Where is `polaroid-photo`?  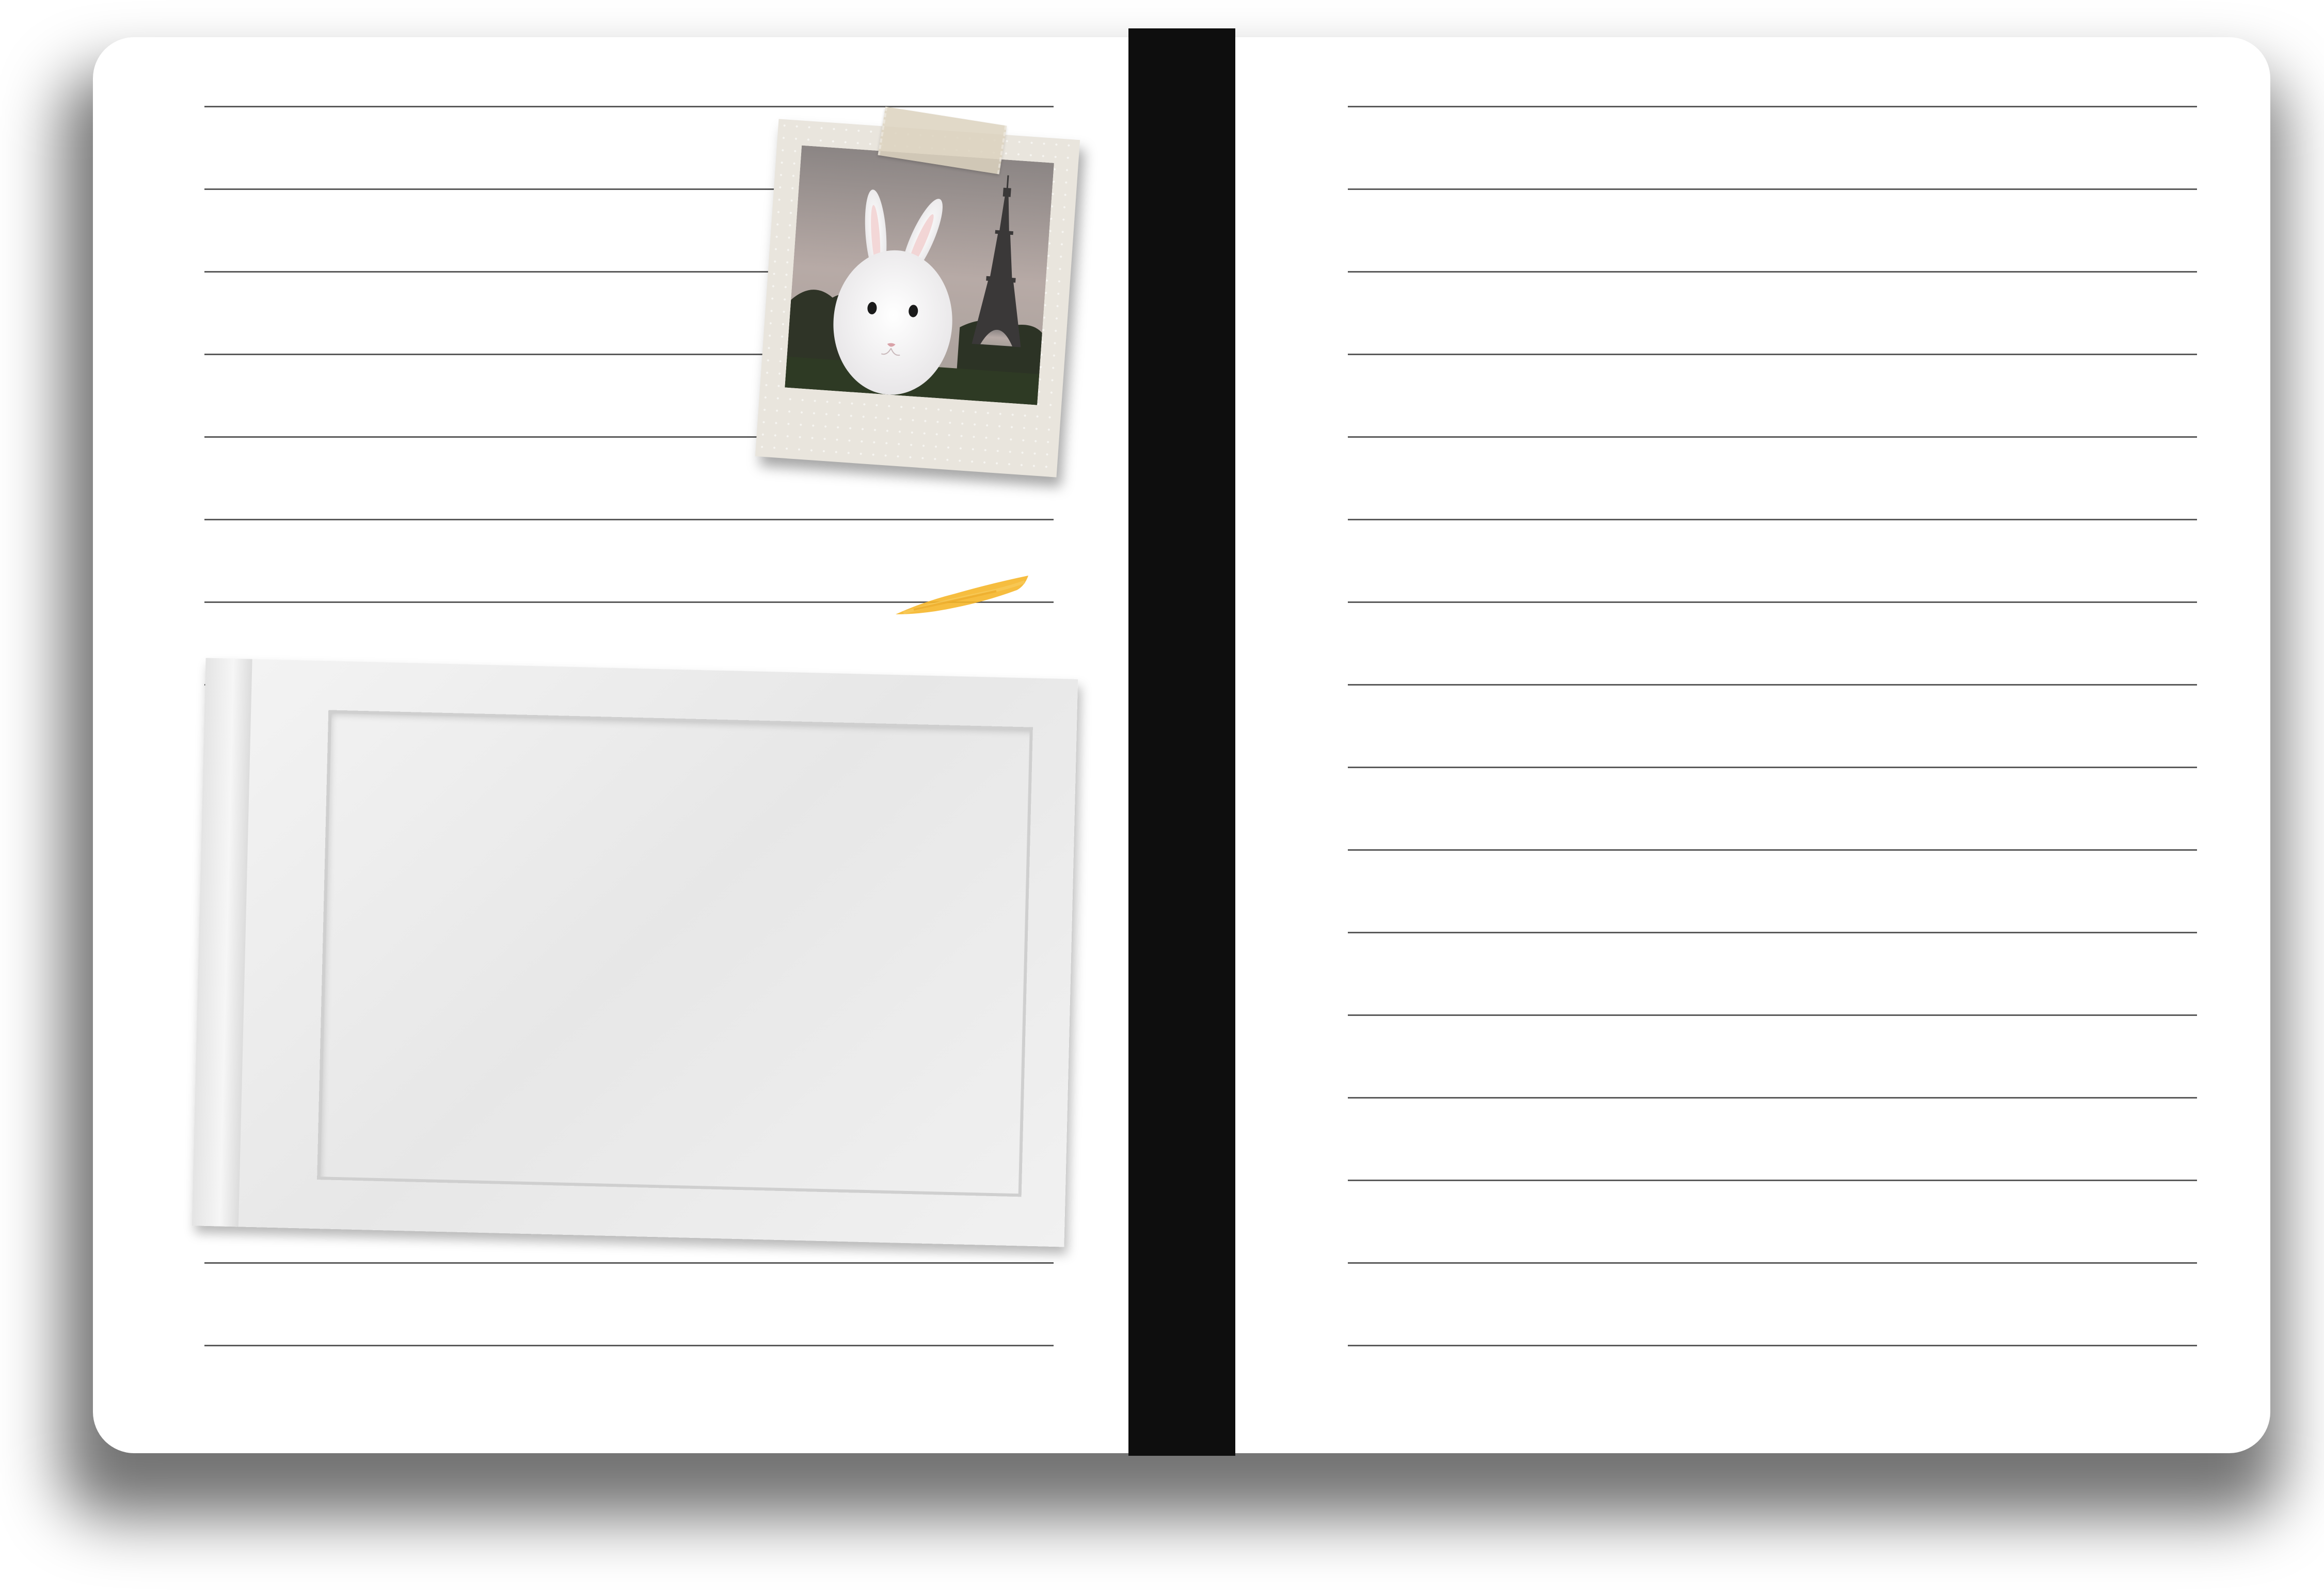 polaroid-photo is located at coordinates (917, 292).